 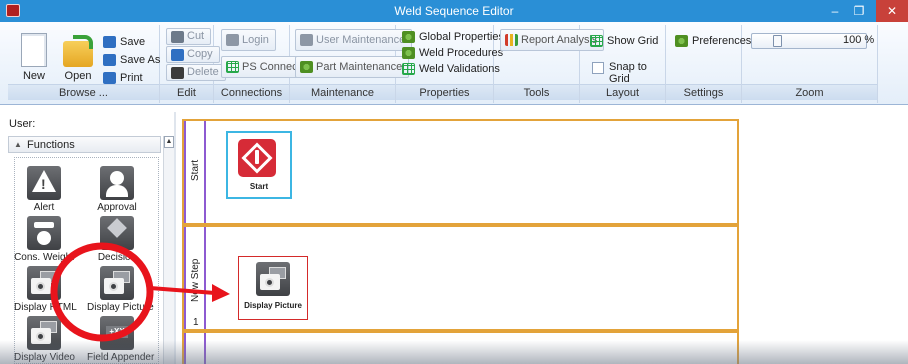 What do you see at coordinates (623, 64) in the screenshot?
I see `group-layout: Show Grid Snap to Grid Layout` at bounding box center [623, 64].